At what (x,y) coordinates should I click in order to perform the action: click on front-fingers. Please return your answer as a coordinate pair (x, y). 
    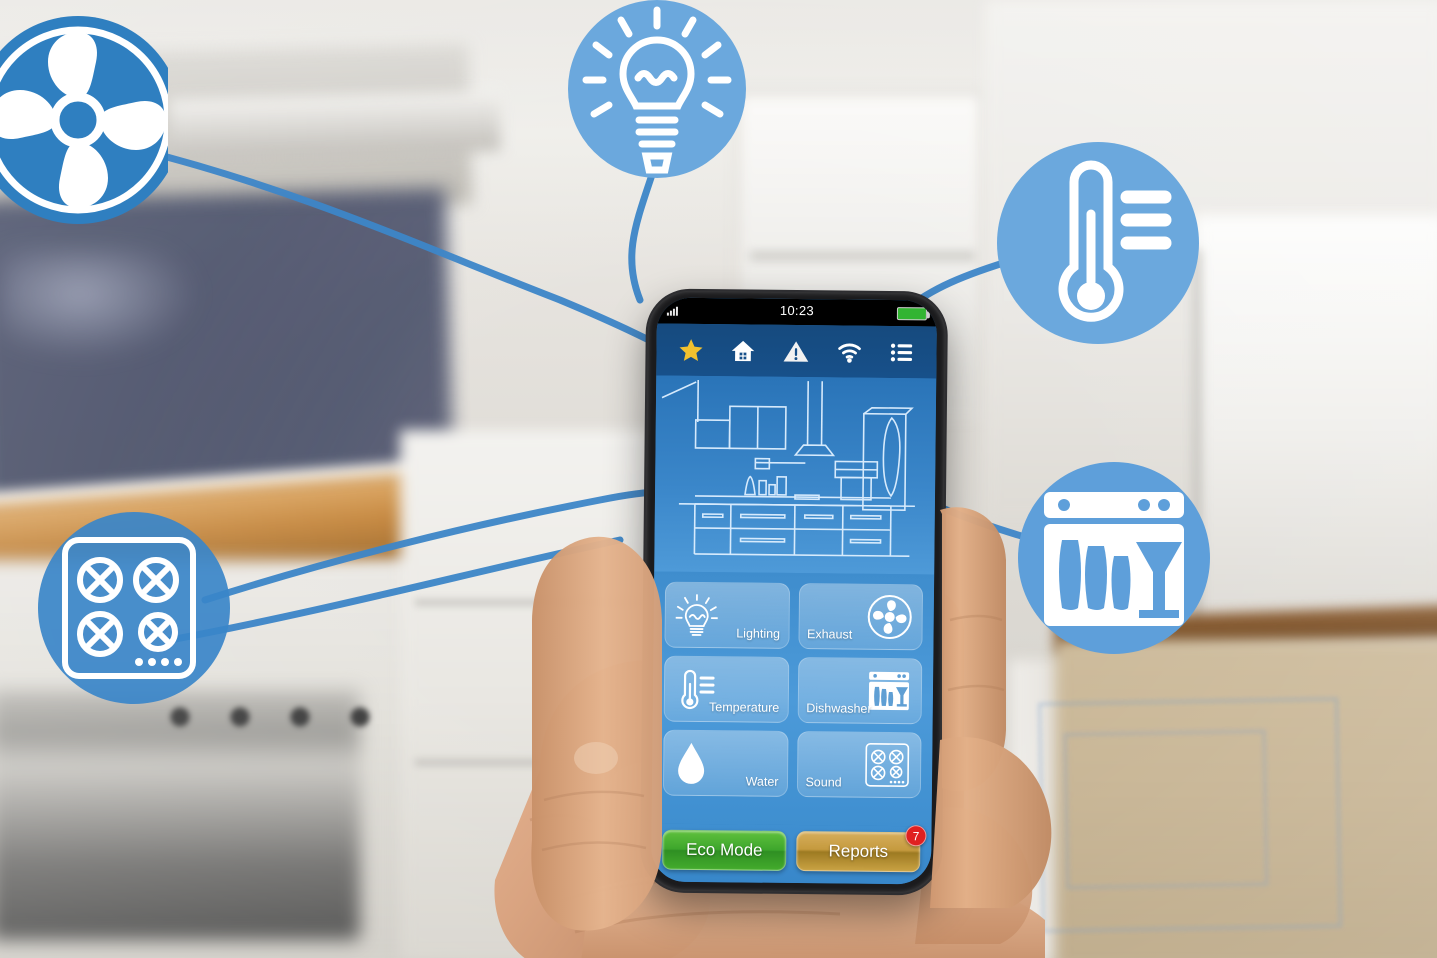
    Looking at the image, I should click on (991, 707).